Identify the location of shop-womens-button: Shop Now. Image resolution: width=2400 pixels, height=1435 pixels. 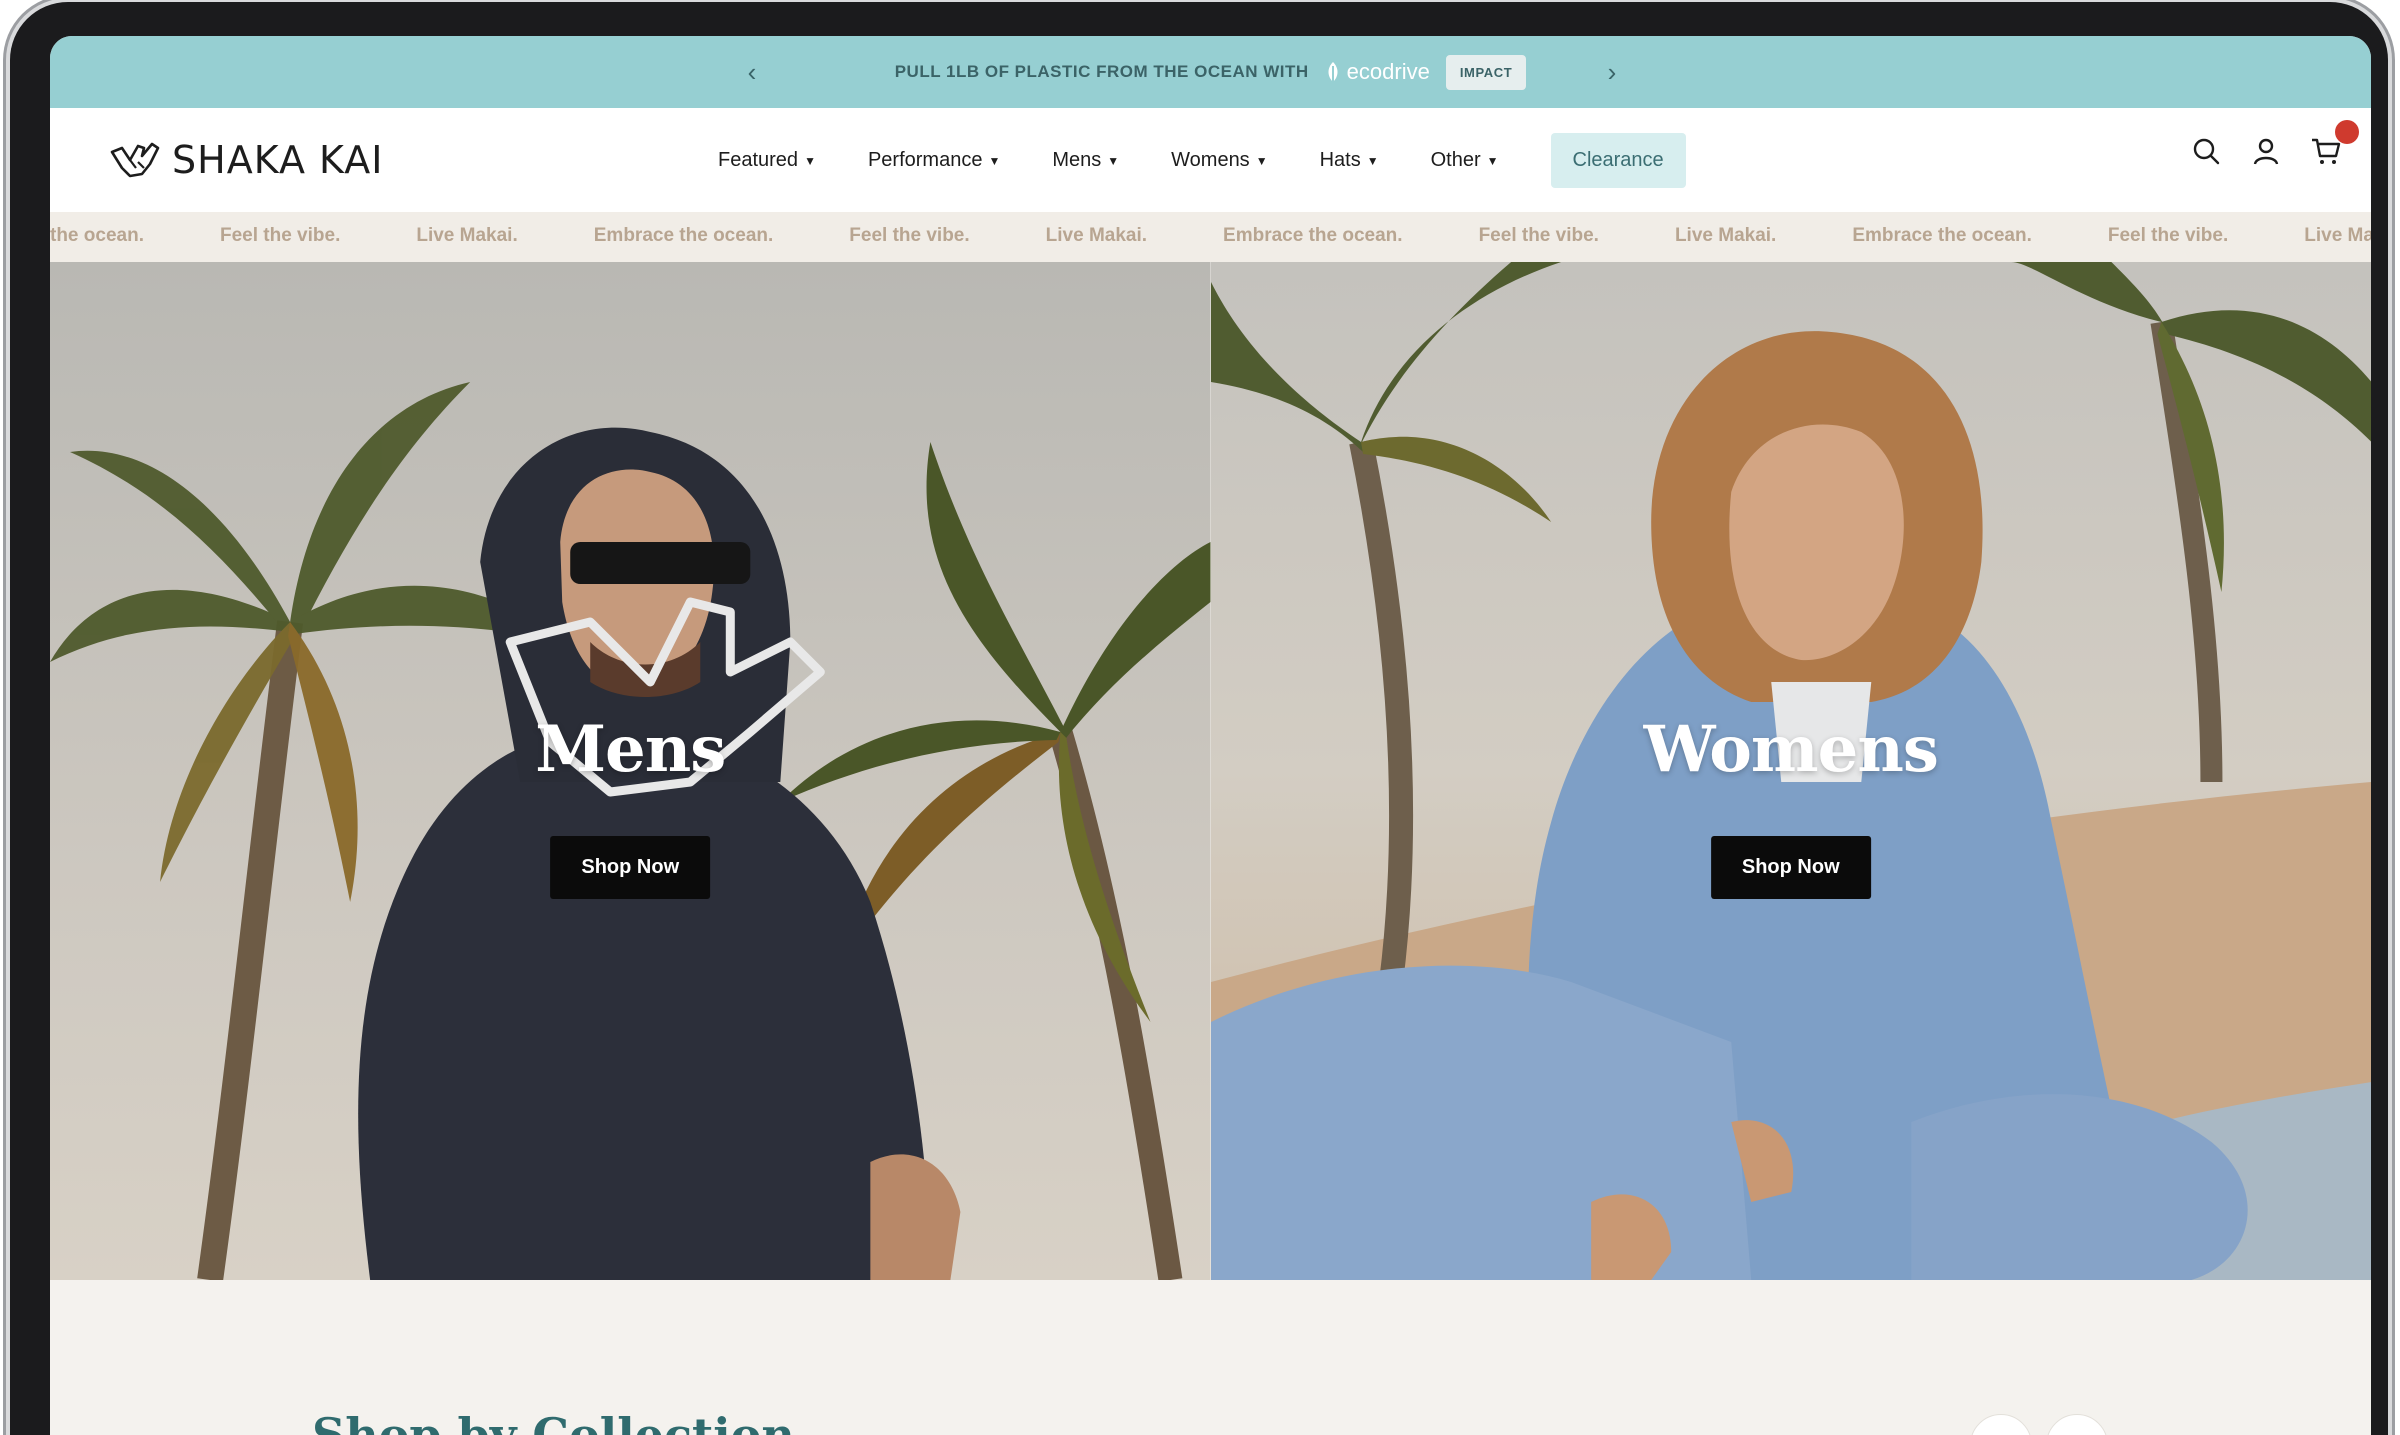
(1790, 867).